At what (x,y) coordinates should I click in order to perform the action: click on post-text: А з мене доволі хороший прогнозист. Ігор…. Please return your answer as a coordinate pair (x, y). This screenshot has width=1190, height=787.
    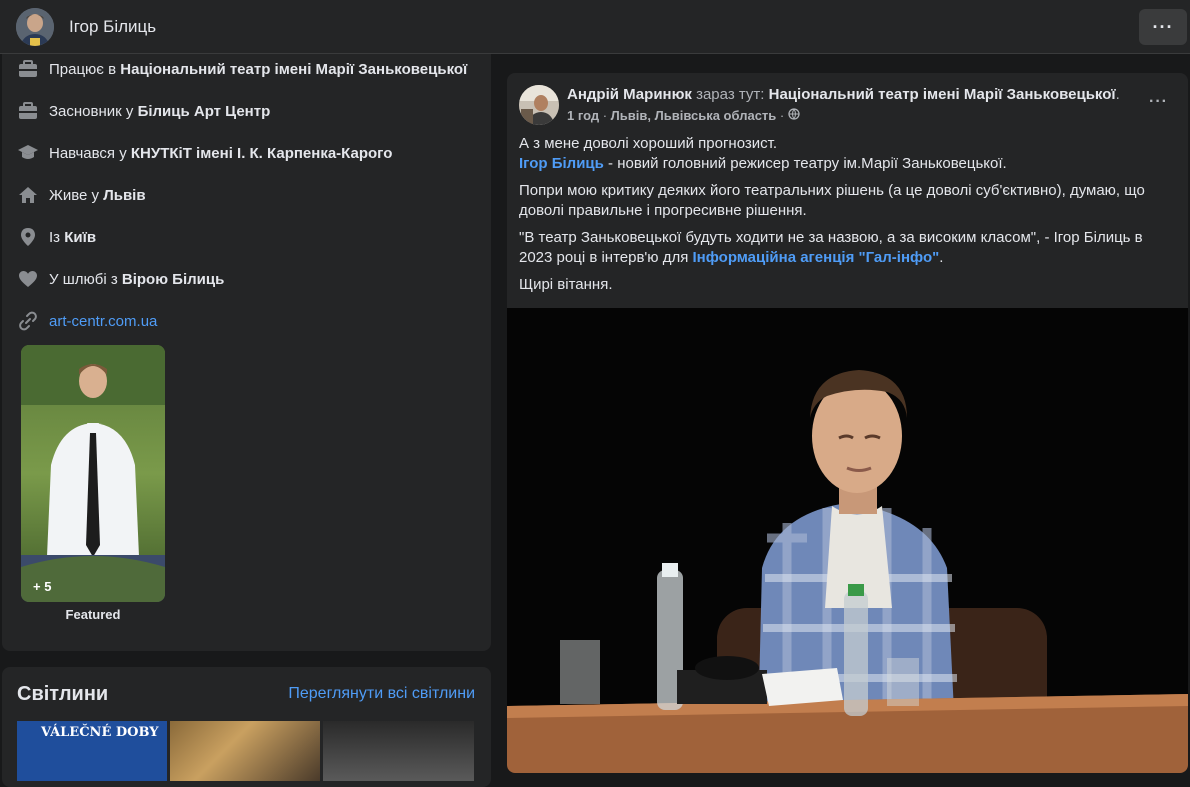
    Looking at the image, I should click on (849, 218).